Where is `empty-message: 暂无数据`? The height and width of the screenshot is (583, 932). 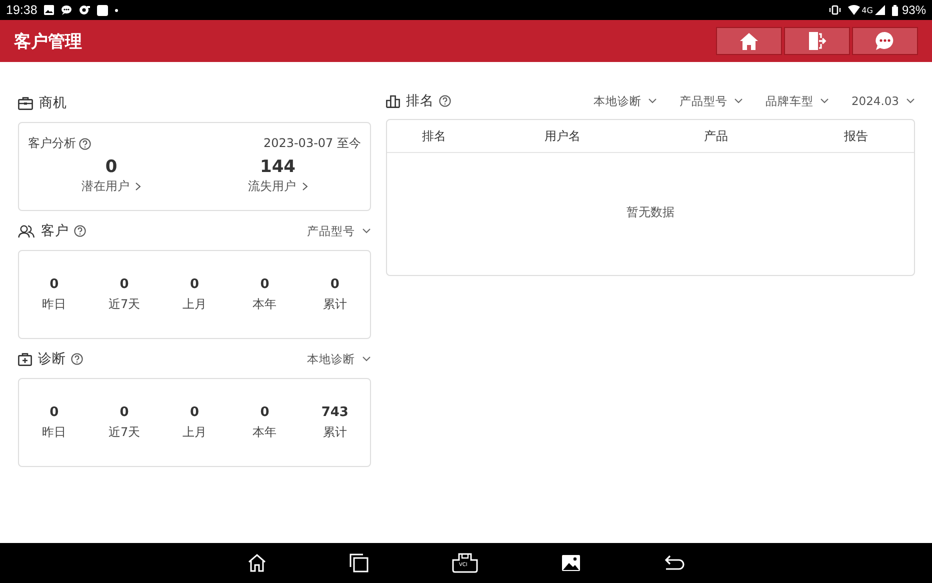 empty-message: 暂无数据 is located at coordinates (650, 212).